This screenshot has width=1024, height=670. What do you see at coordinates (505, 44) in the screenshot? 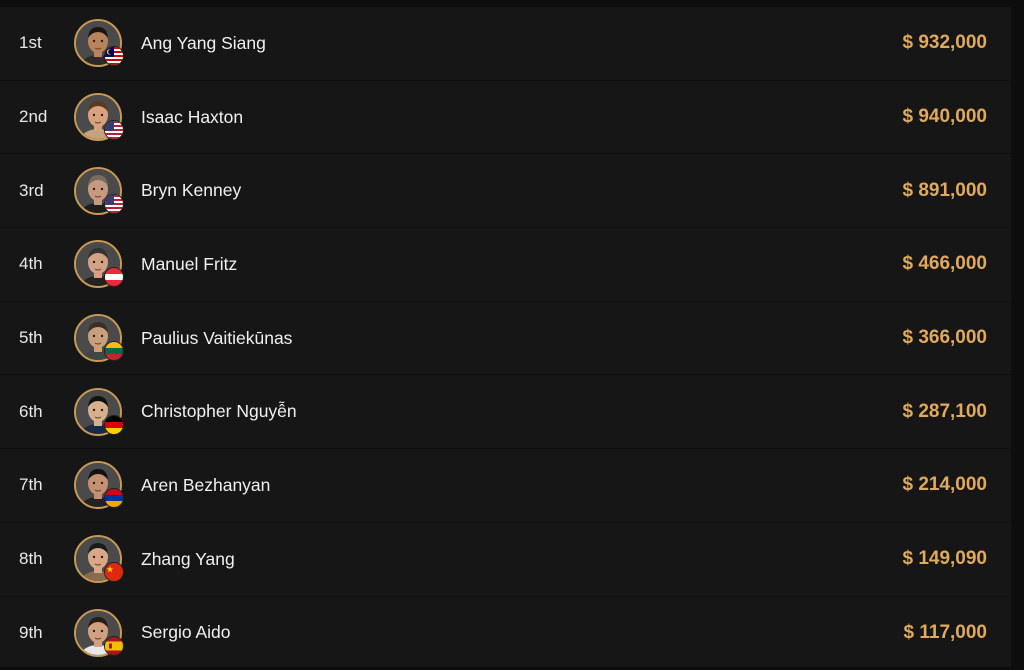
I see `leaderboard-row: 1st Ang Yang Siang $ 932,000` at bounding box center [505, 44].